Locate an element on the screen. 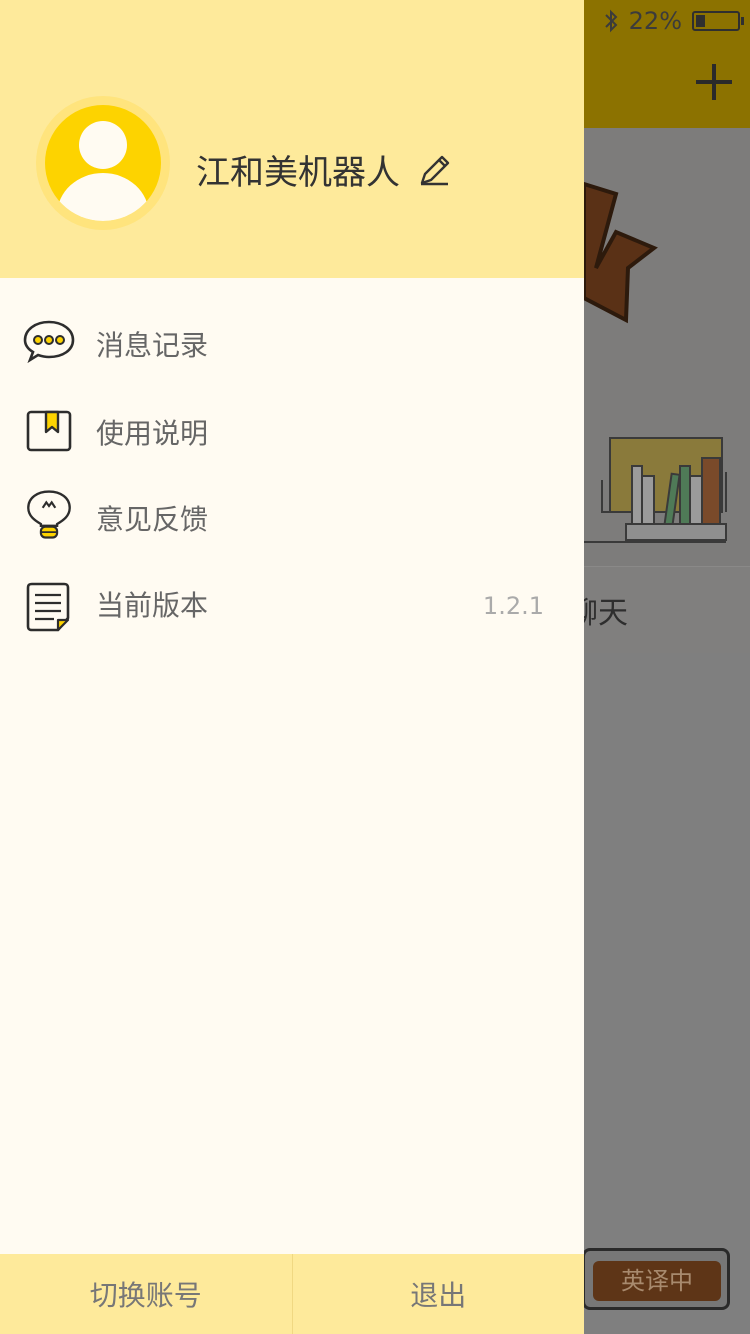  user-name-row: 江和美机器人 is located at coordinates (324, 169).